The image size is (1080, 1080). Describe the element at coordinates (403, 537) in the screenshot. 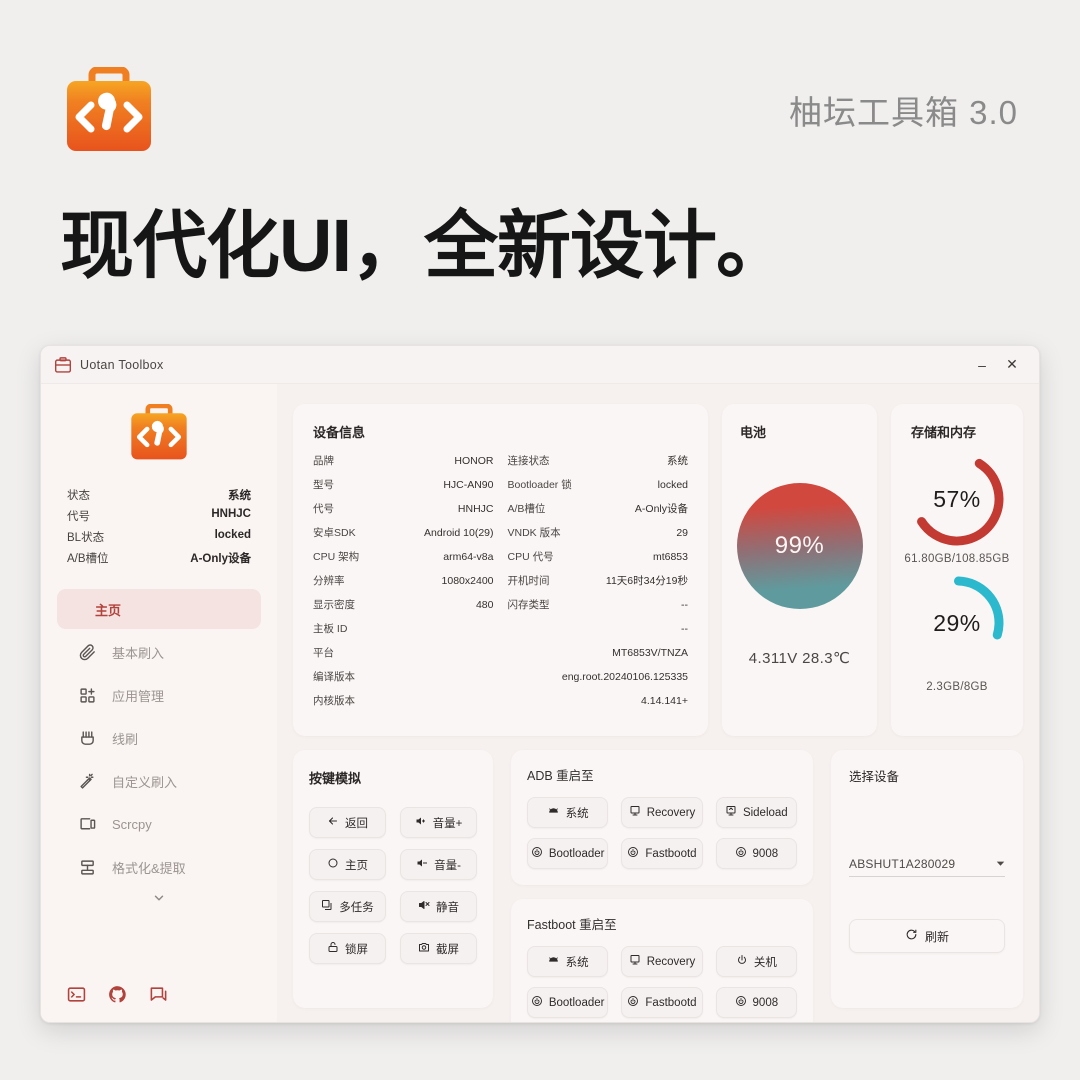

I see `info-row: 安卓SDK Android 10(29)` at that location.